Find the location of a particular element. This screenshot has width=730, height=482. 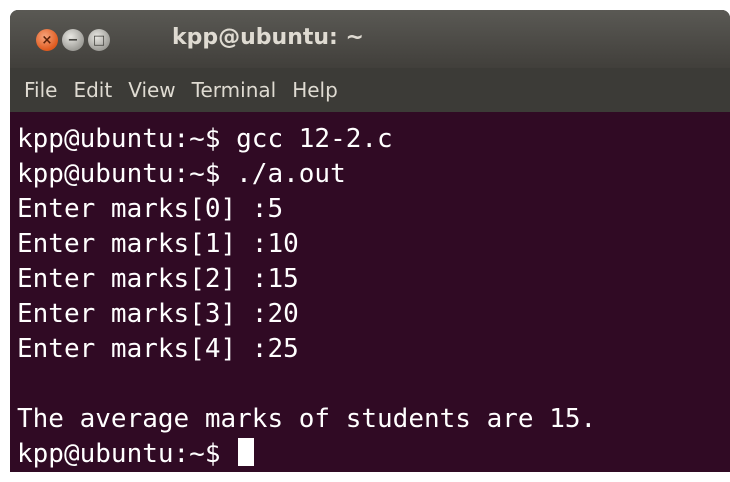

terminal-line: kpp@ubuntu:~$ gcc 12-2.c is located at coordinates (205, 139).